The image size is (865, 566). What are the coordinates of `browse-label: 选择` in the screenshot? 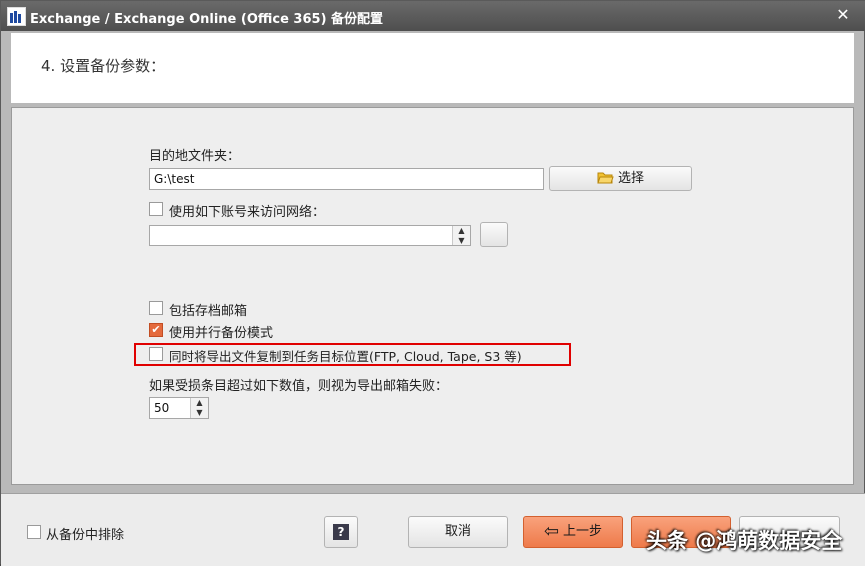 It's located at (630, 178).